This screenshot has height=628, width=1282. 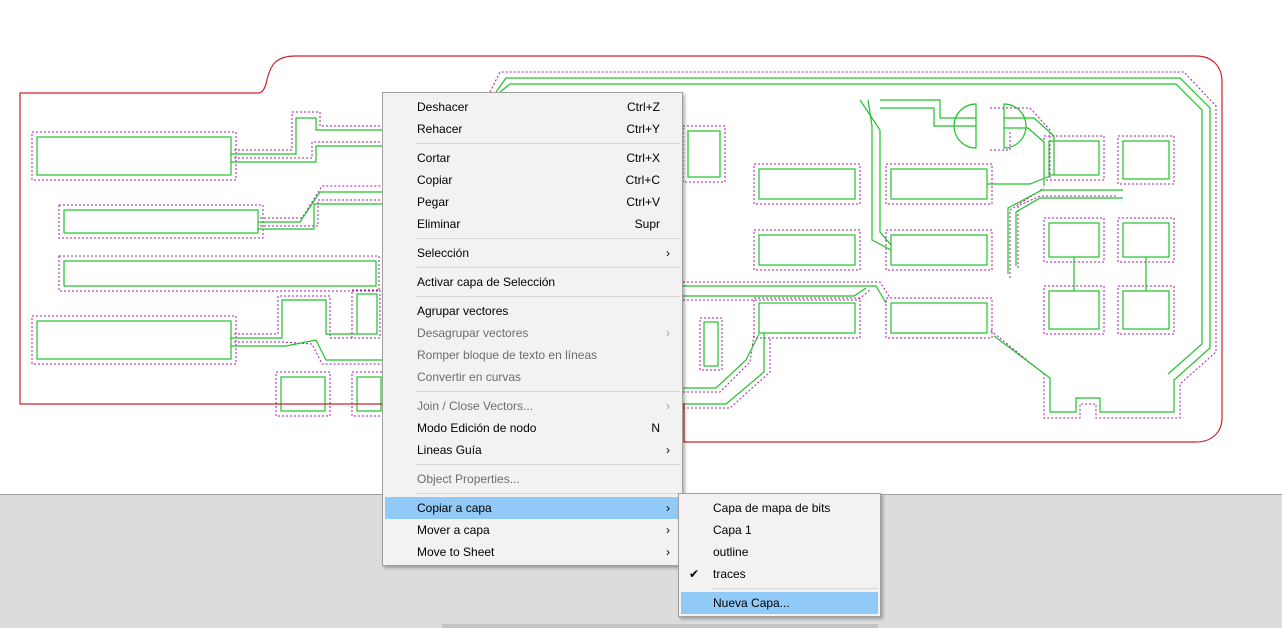 What do you see at coordinates (449, 450) in the screenshot?
I see `menu-item-label: Lineas Guía` at bounding box center [449, 450].